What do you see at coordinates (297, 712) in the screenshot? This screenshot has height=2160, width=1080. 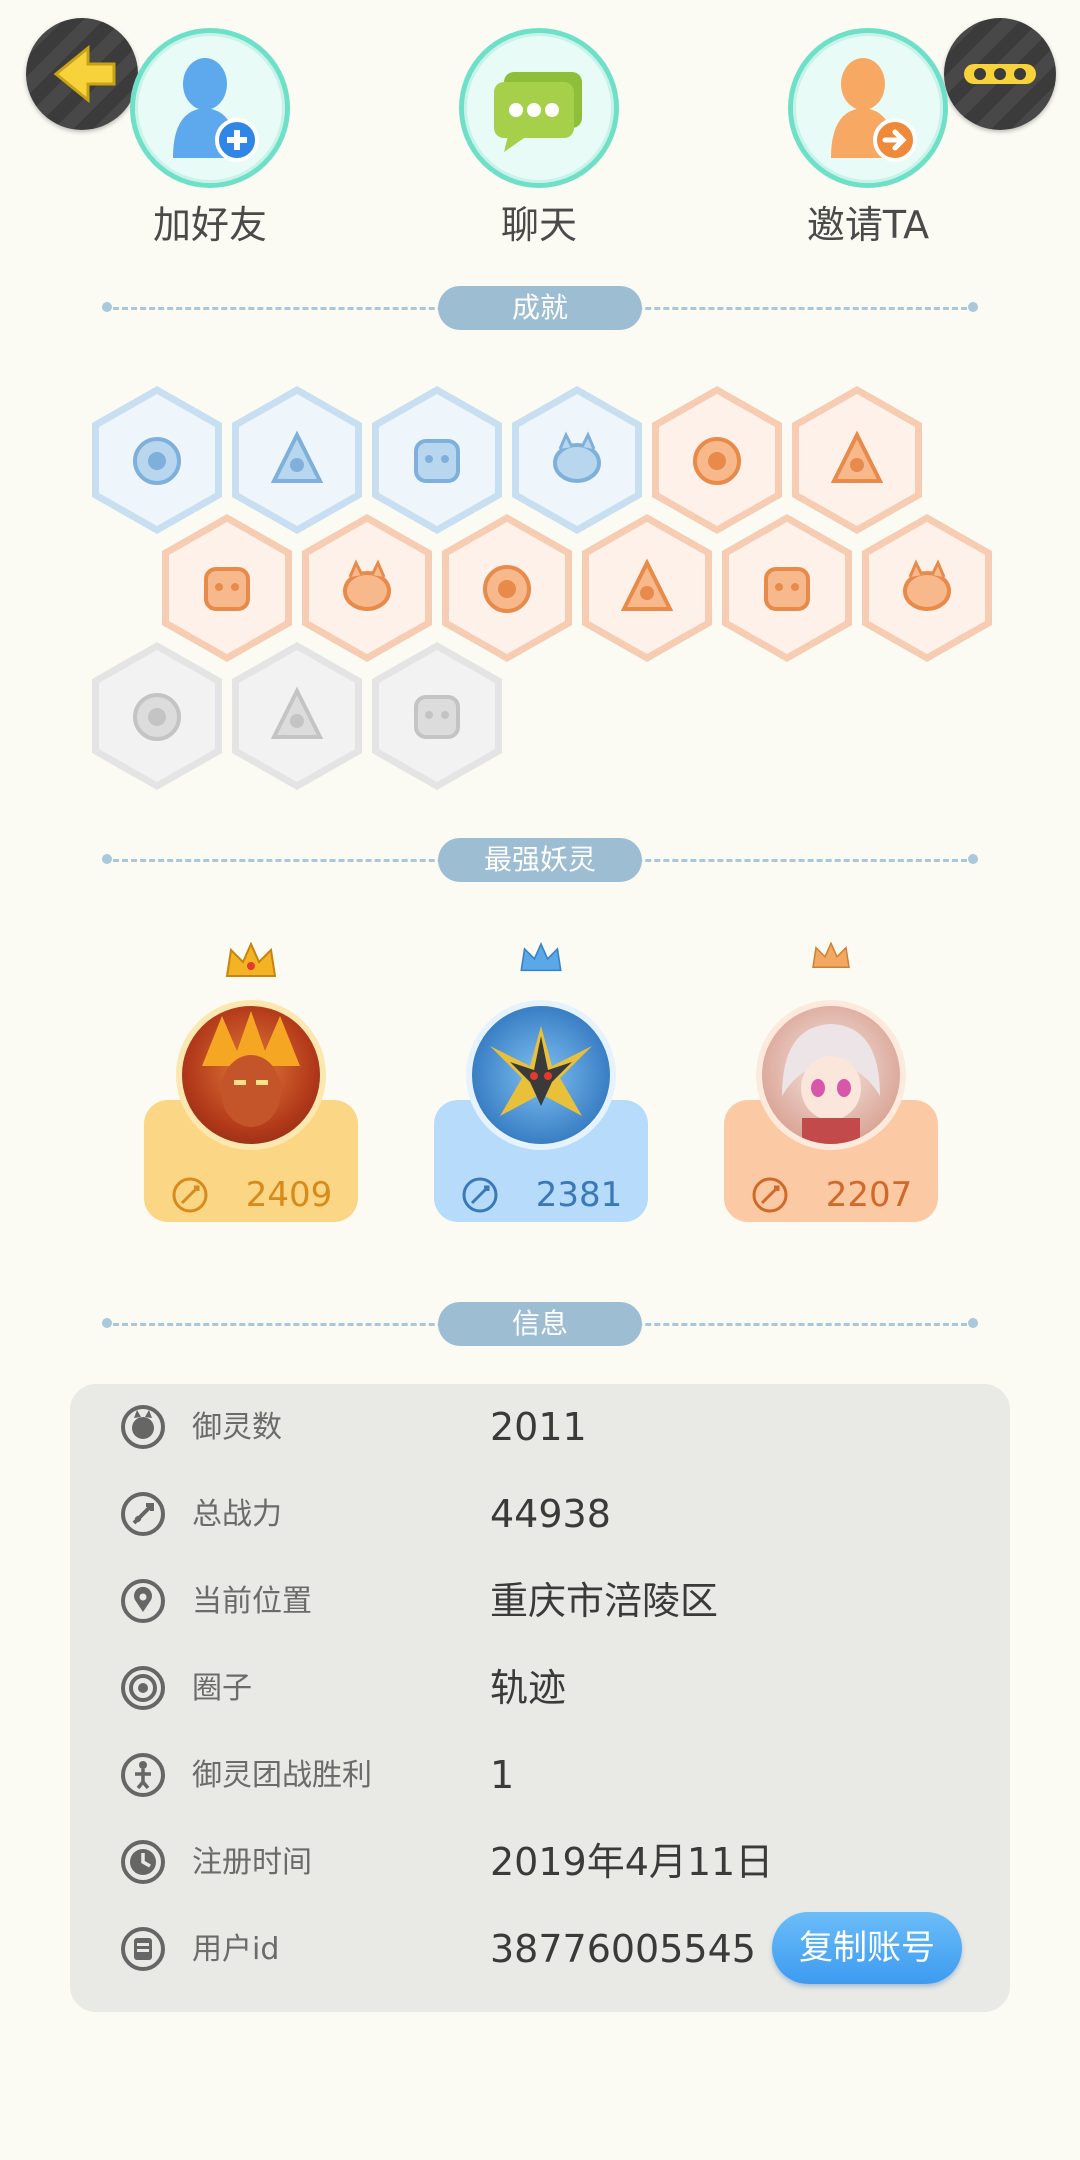 I see `horned-statue-icon` at bounding box center [297, 712].